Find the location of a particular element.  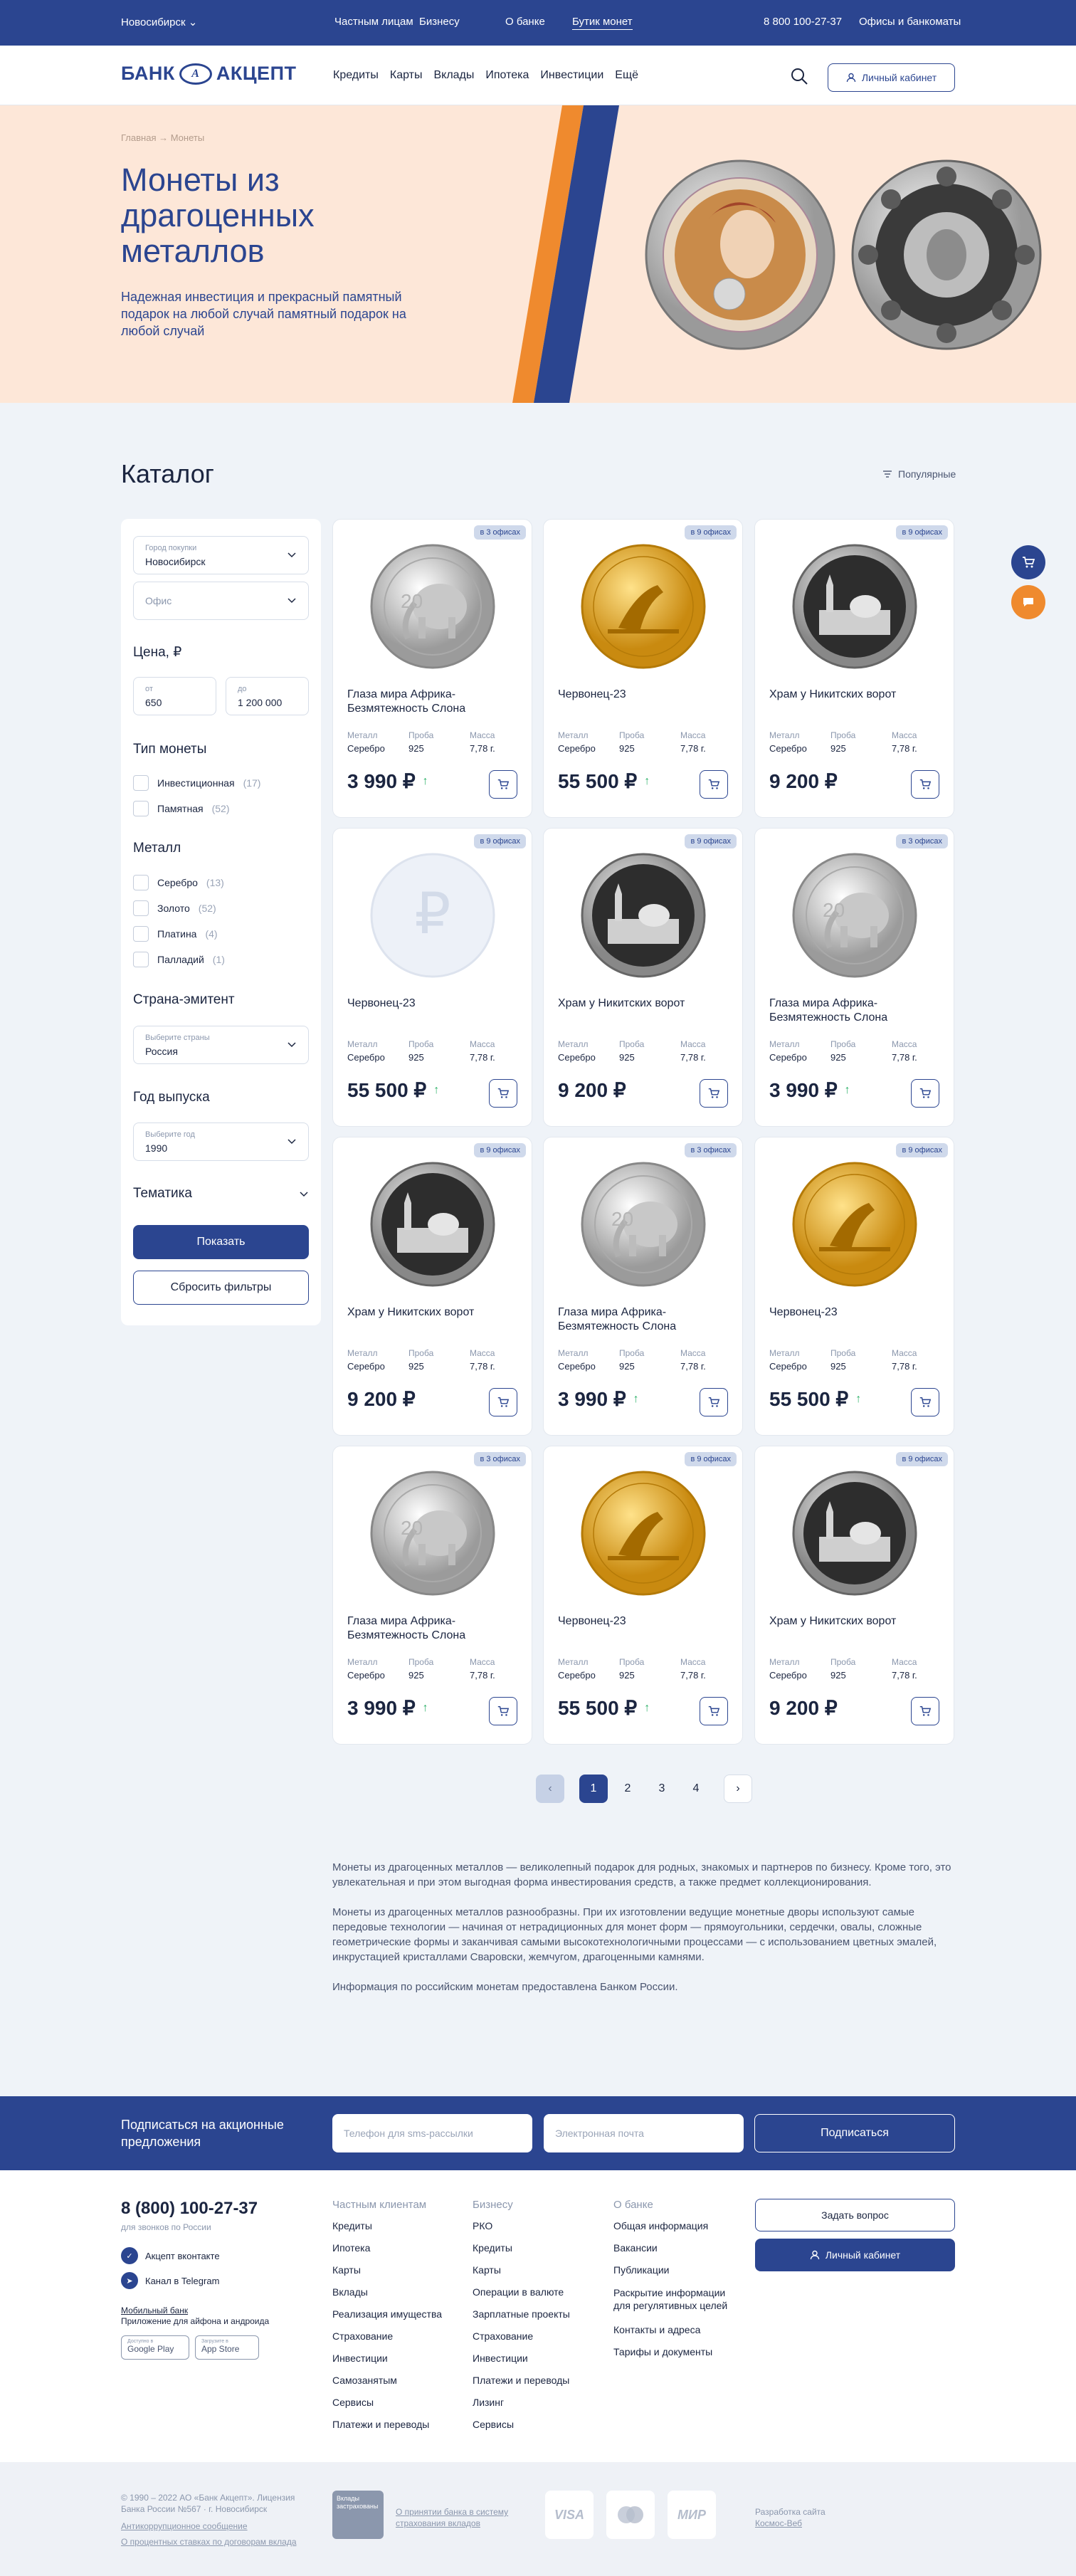

city-select: Город покупки Новосибирск is located at coordinates (221, 555).